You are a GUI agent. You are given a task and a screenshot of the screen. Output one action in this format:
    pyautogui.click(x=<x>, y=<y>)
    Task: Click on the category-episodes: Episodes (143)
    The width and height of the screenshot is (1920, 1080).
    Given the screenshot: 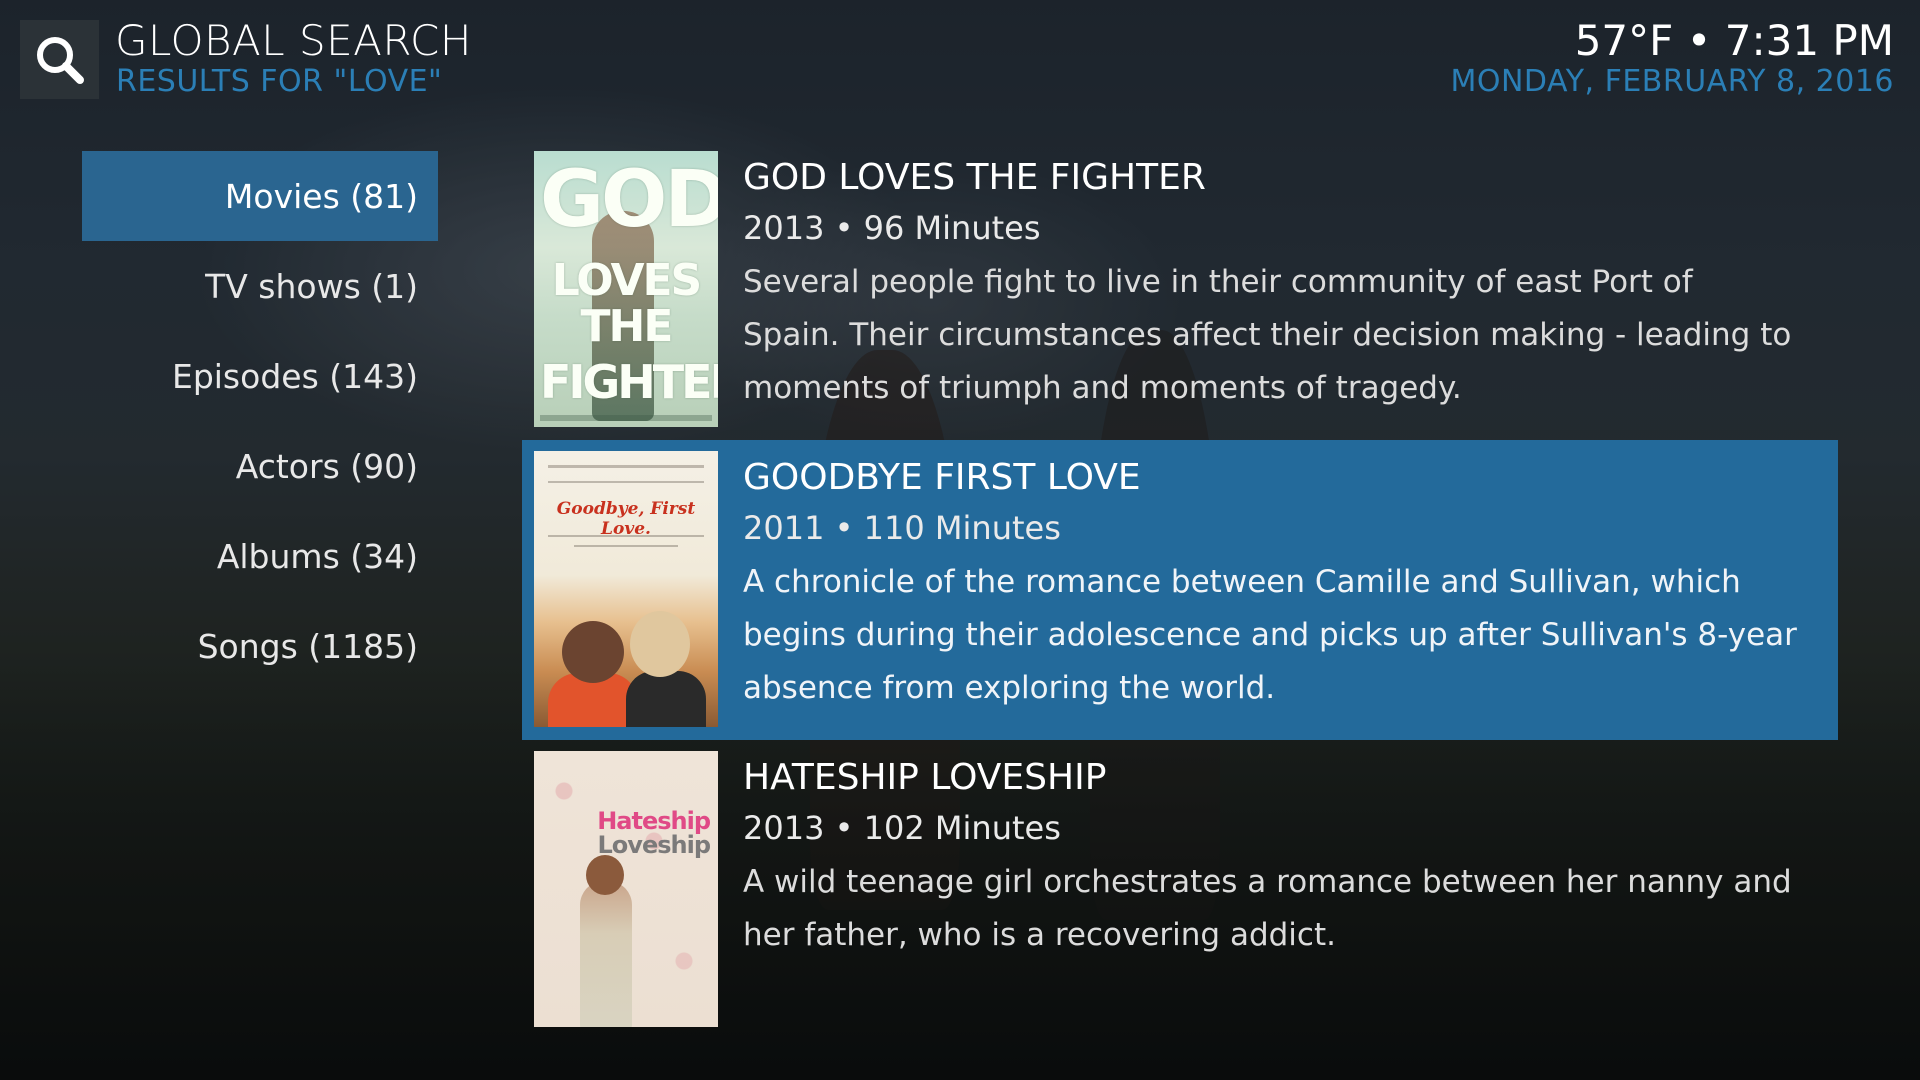 What is the action you would take?
    pyautogui.click(x=260, y=376)
    